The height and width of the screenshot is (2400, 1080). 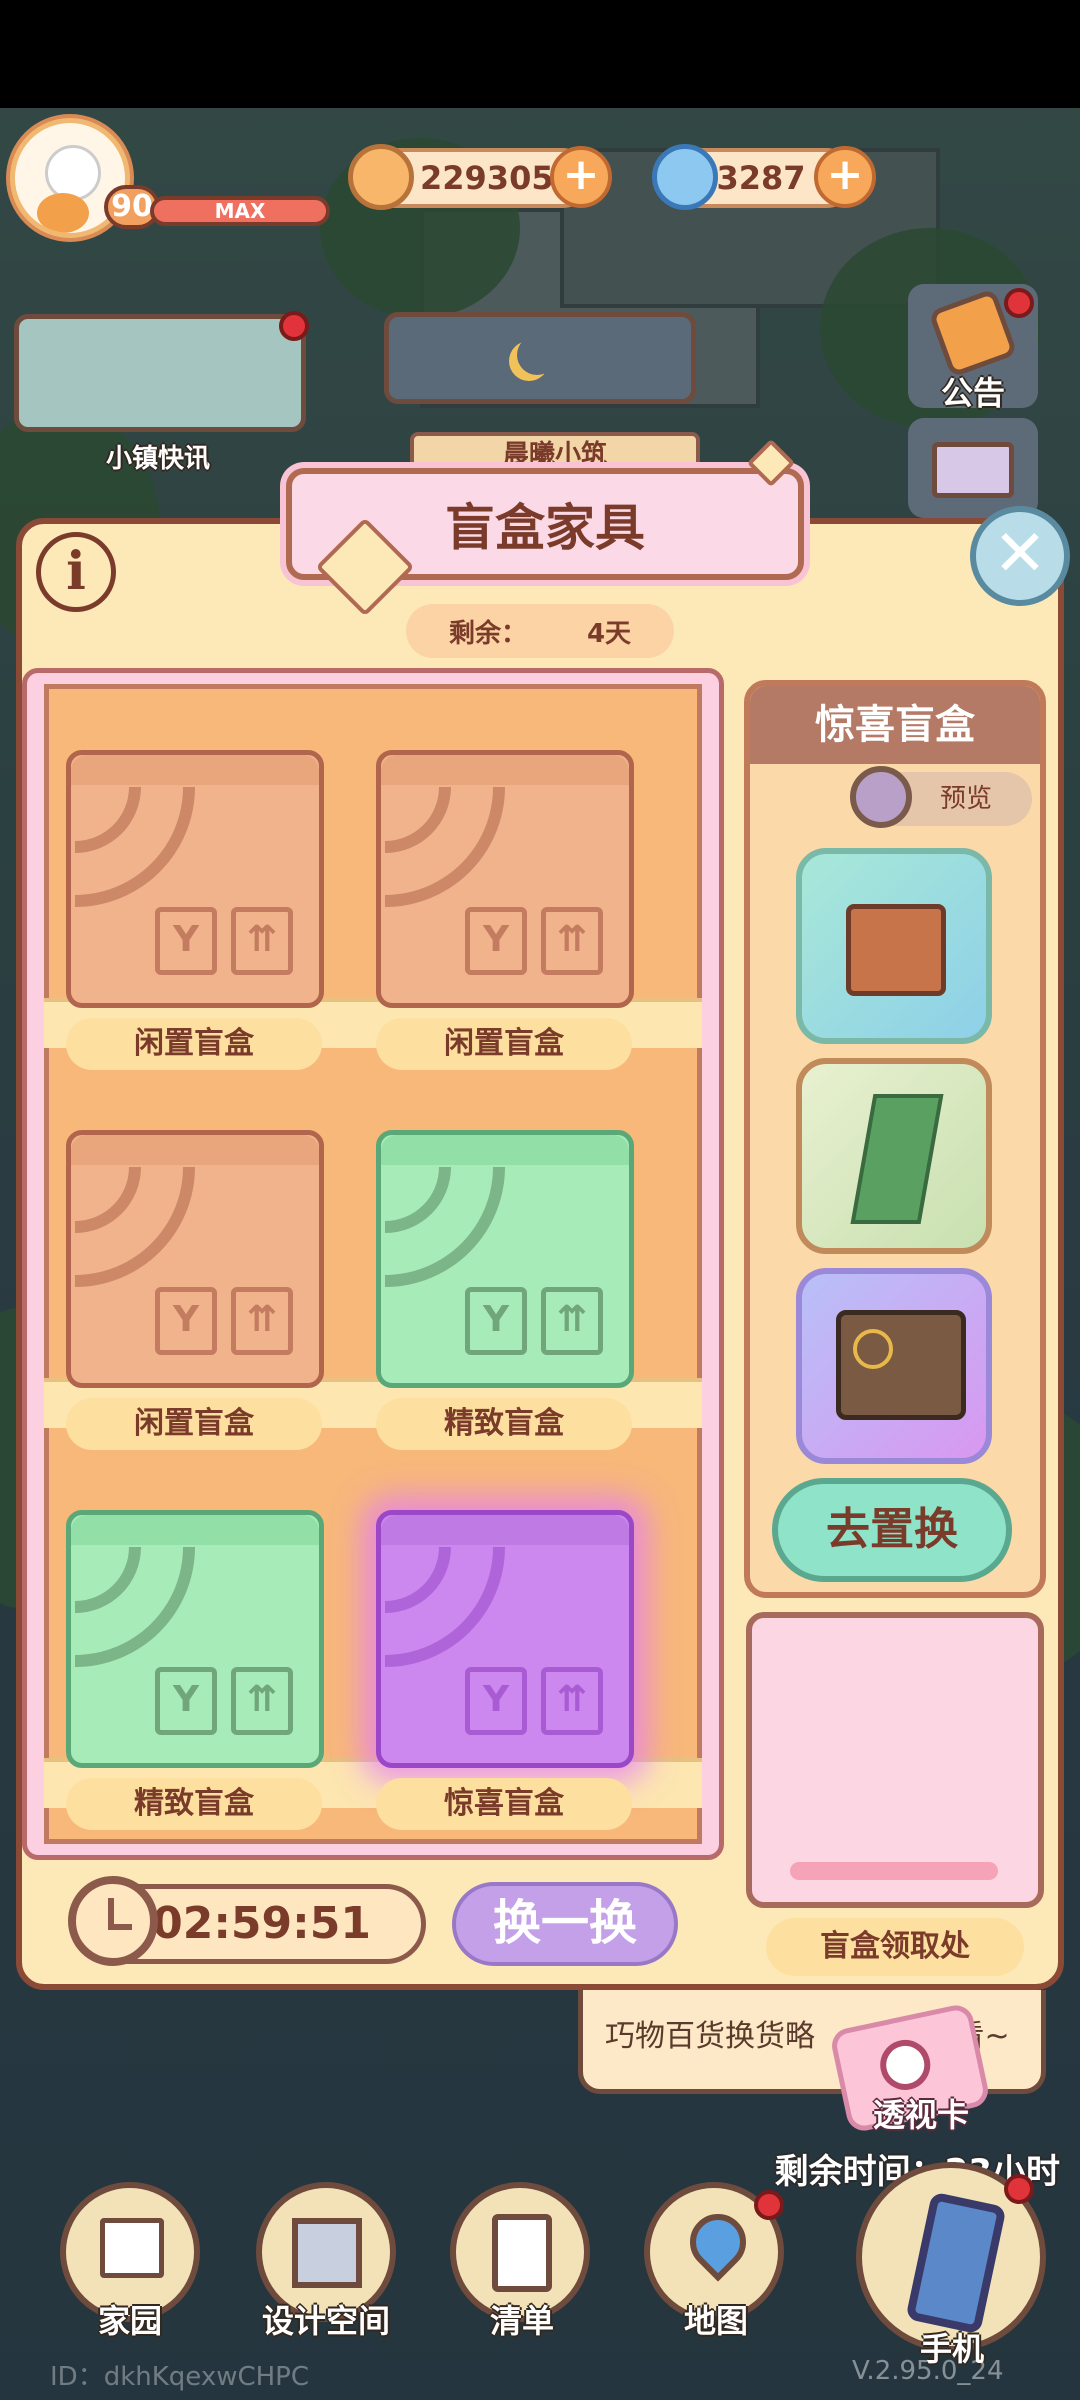 What do you see at coordinates (113, 1921) in the screenshot?
I see `clock-icon` at bounding box center [113, 1921].